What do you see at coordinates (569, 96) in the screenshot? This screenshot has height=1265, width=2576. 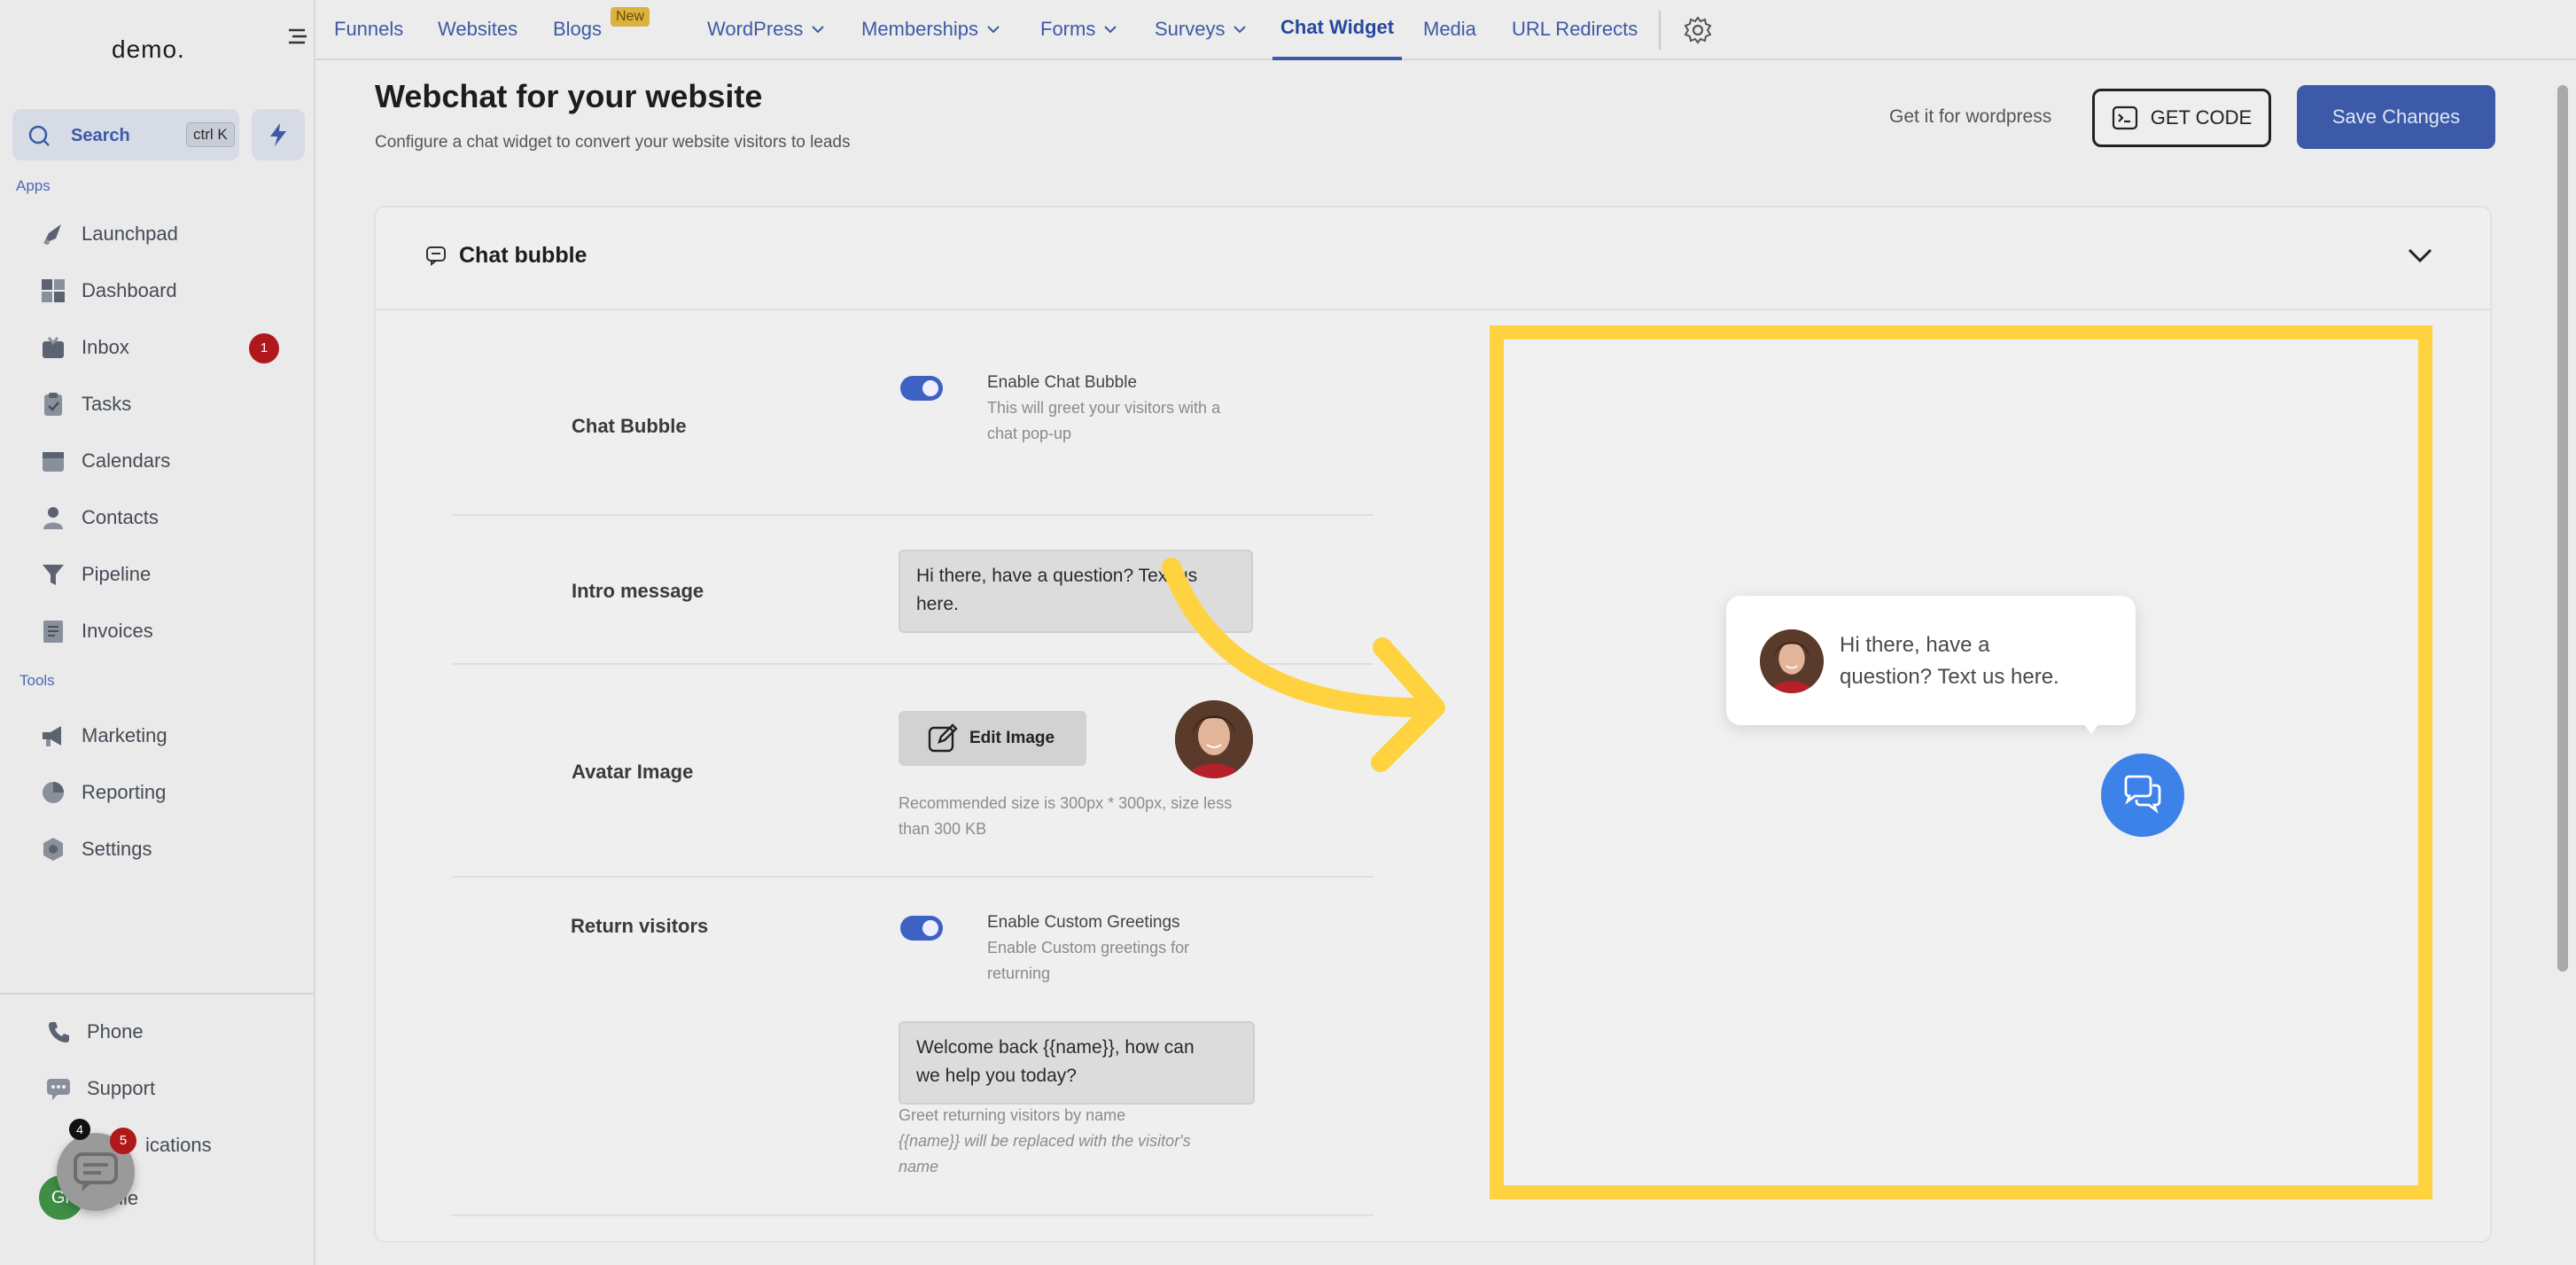 I see `page-title: Webchat for your website` at bounding box center [569, 96].